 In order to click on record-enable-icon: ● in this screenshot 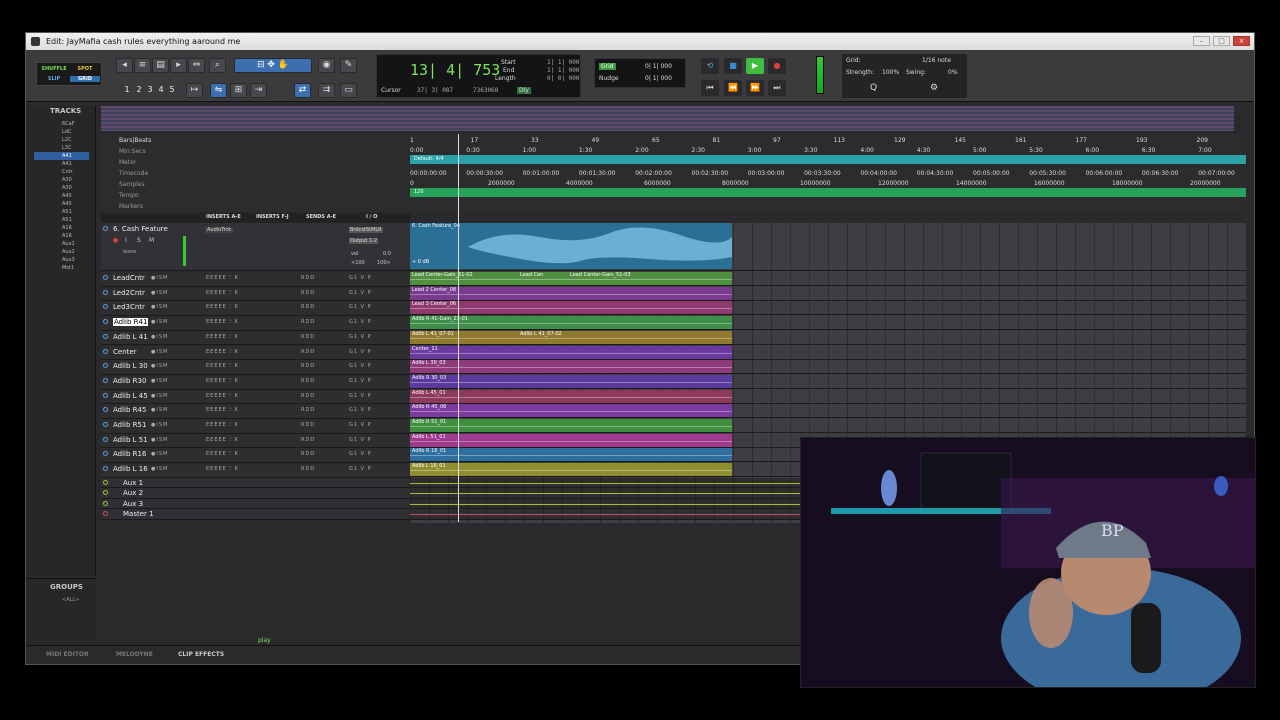, I will do `click(115, 240)`.